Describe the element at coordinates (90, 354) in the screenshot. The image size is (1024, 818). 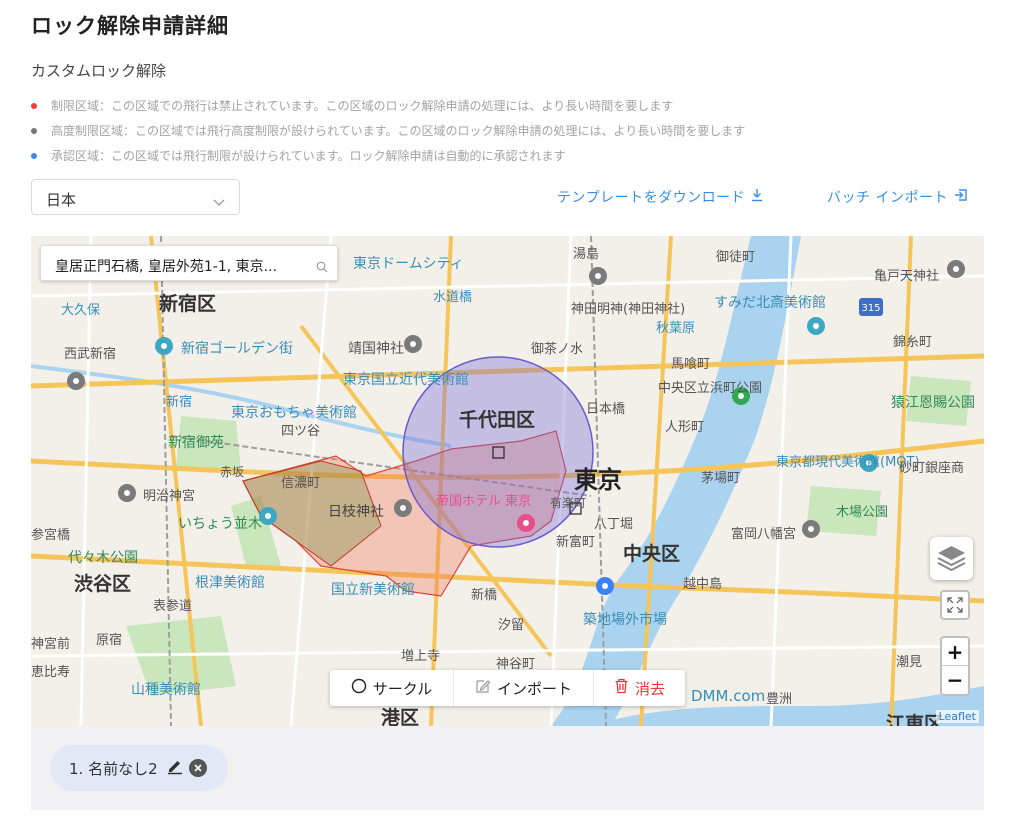
I see `label-seibu-shinjuku: 西武新宿` at that location.